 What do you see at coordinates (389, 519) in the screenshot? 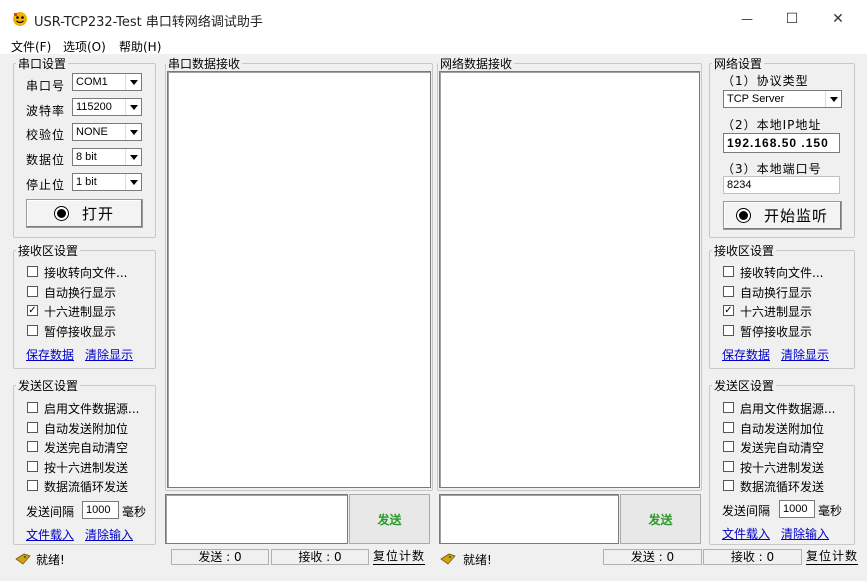
I see `serial-send-button: 发送` at bounding box center [389, 519].